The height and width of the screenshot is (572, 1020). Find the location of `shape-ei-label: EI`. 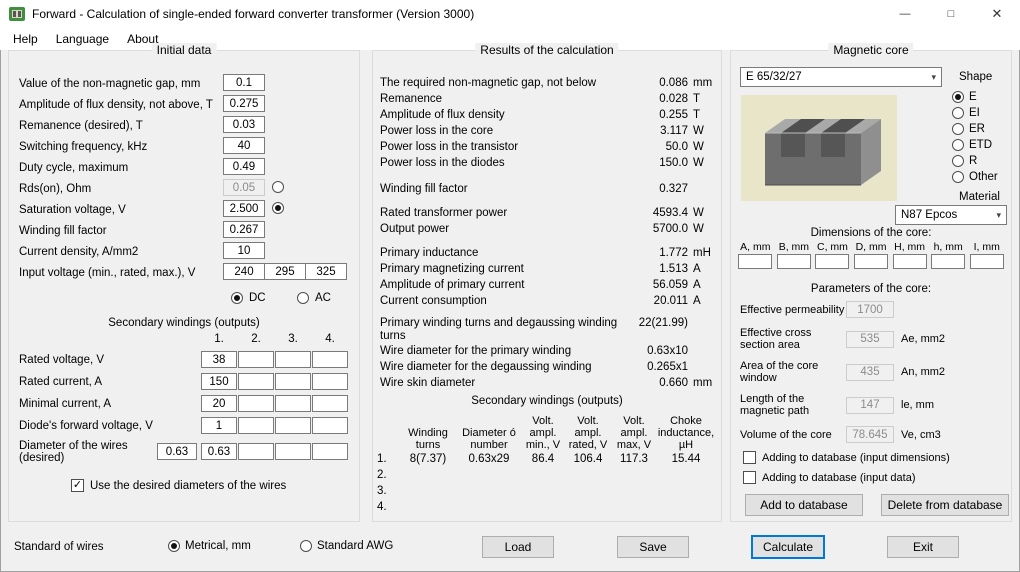

shape-ei-label: EI is located at coordinates (974, 113).